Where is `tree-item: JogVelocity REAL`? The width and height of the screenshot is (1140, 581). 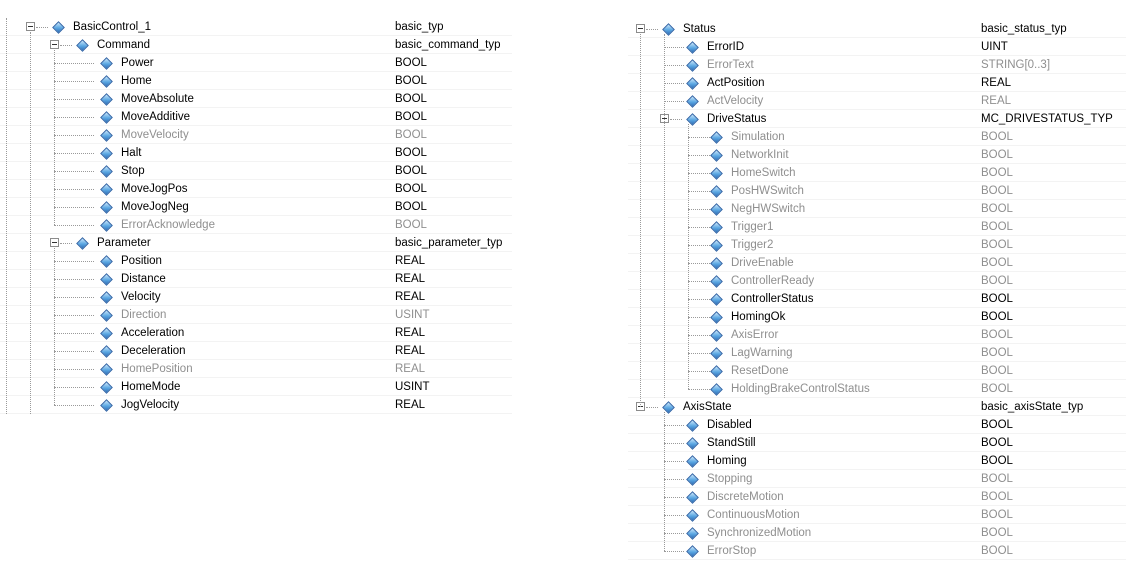 tree-item: JogVelocity REAL is located at coordinates (256, 405).